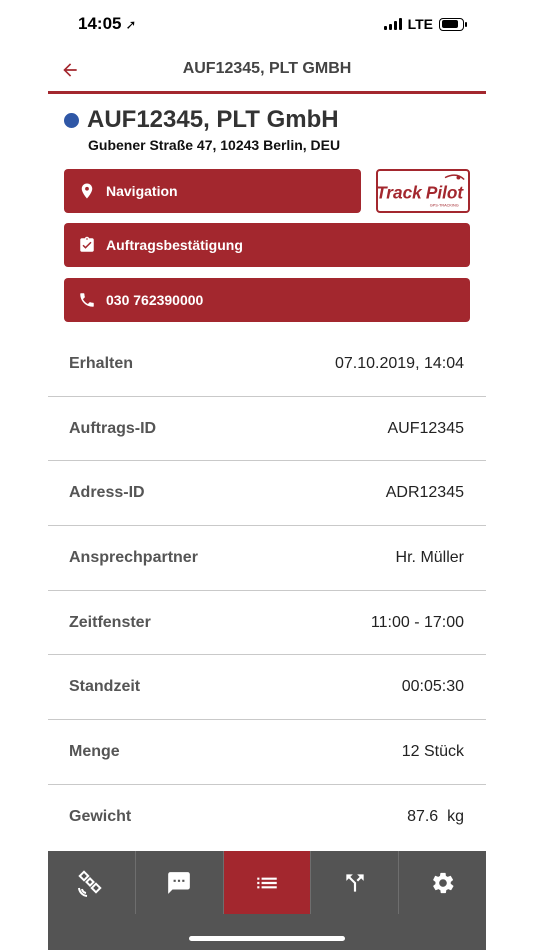 This screenshot has width=534, height=950. I want to click on navigation-label: Navigation, so click(142, 191).